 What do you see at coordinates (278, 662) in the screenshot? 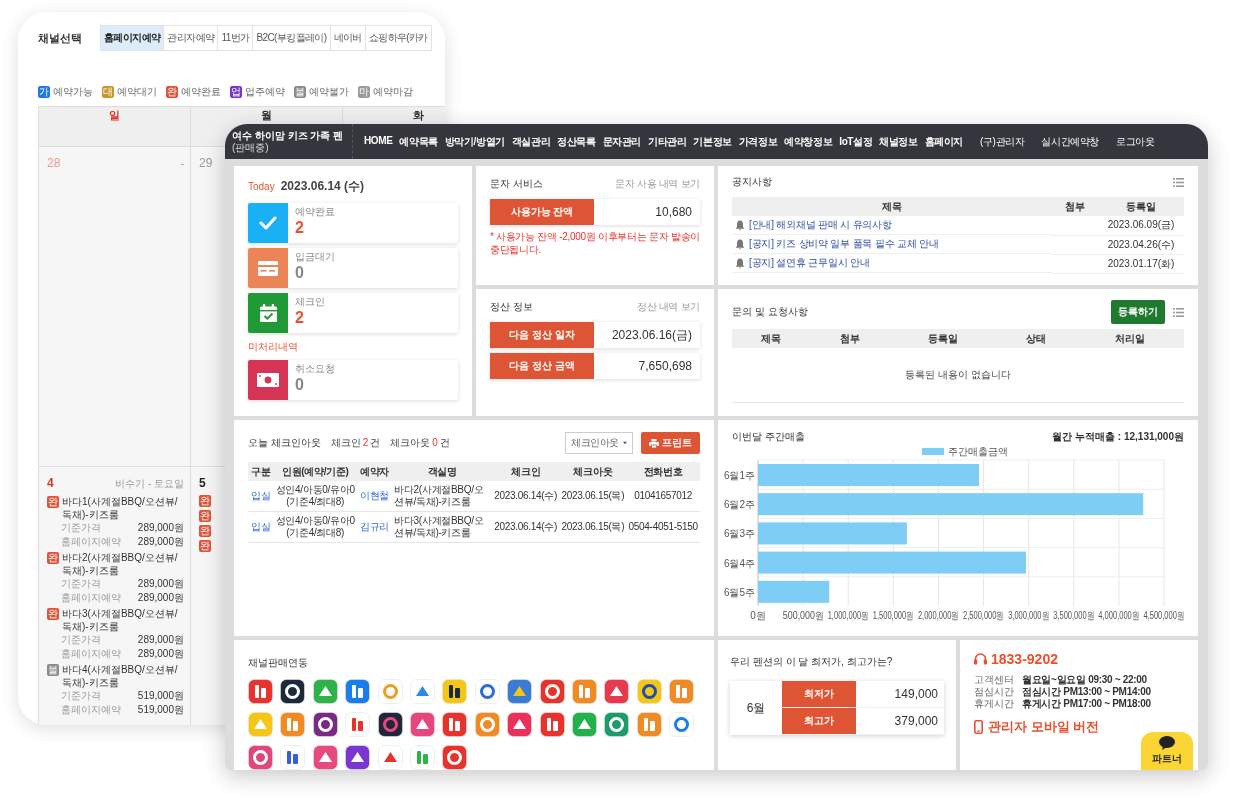
I see `panel-title: 채널판매연동` at bounding box center [278, 662].